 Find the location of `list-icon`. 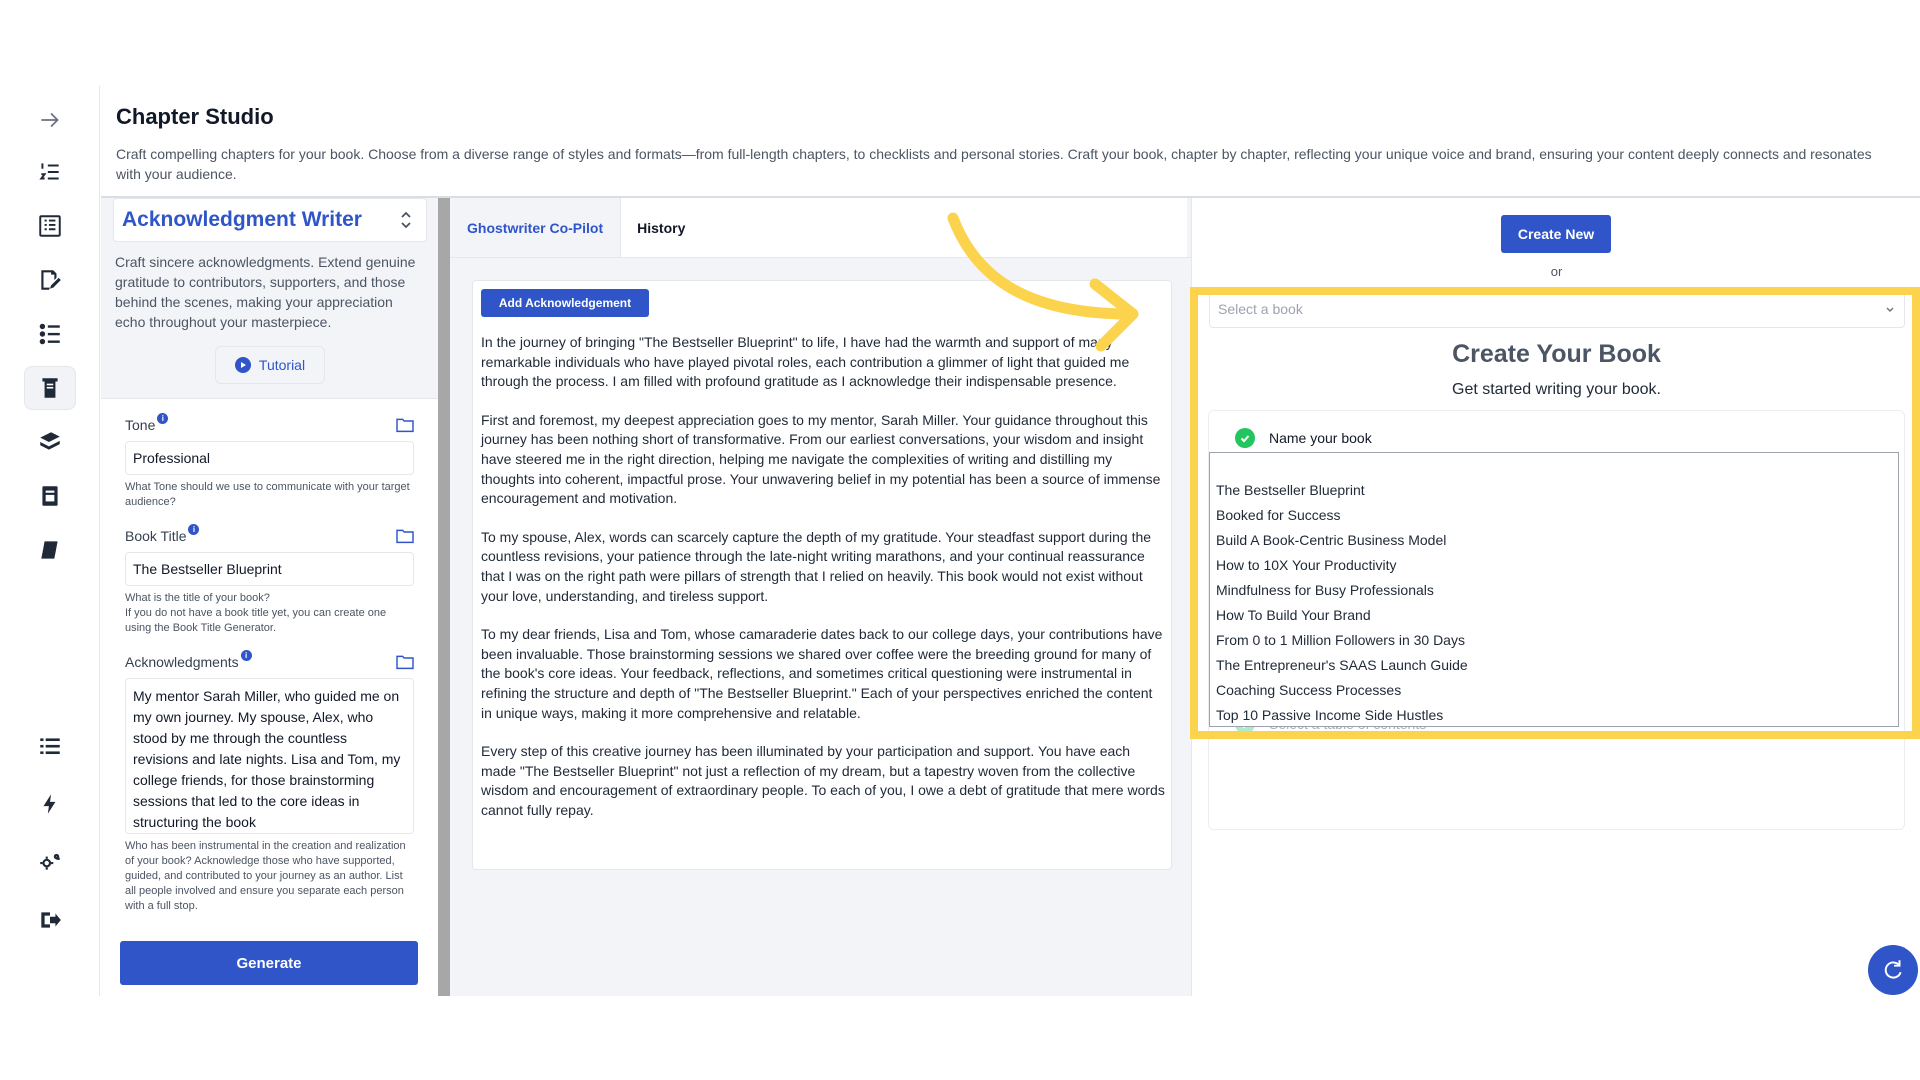

list-icon is located at coordinates (50, 746).